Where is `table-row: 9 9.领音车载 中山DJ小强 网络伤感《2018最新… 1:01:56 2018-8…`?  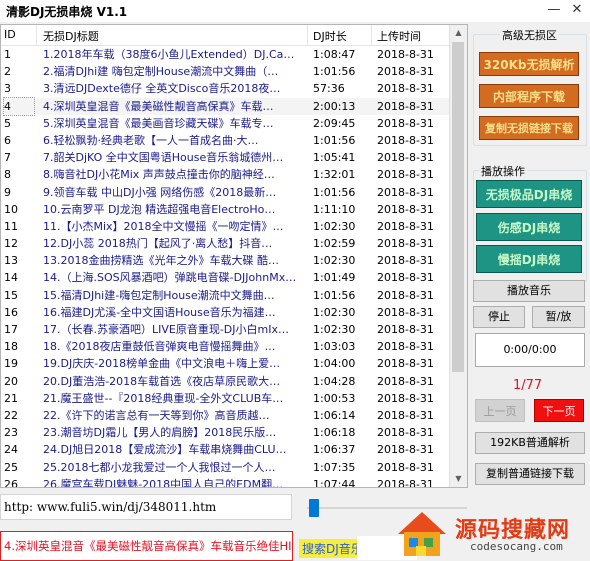
table-row: 9 9.领音车载 中山DJ小强 网络伤感《2018最新… 1:01:56 2018-8… is located at coordinates (225, 192).